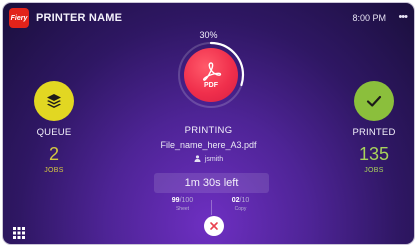  I want to click on copy-label: Copy, so click(240, 209).